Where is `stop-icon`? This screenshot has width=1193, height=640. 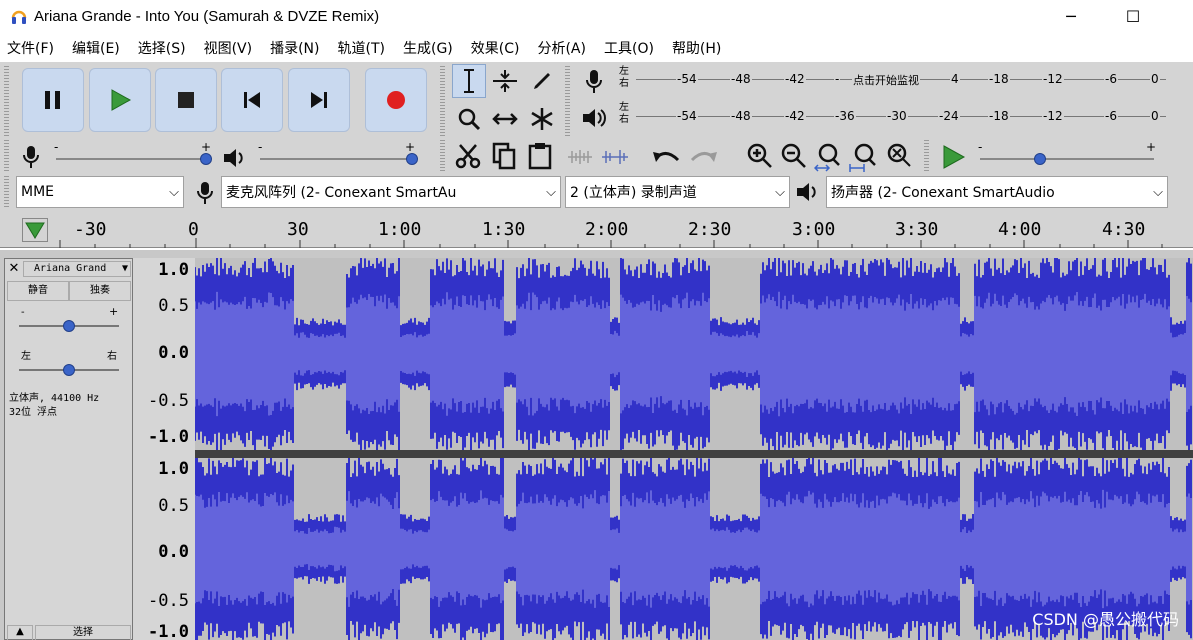
stop-icon is located at coordinates (186, 100).